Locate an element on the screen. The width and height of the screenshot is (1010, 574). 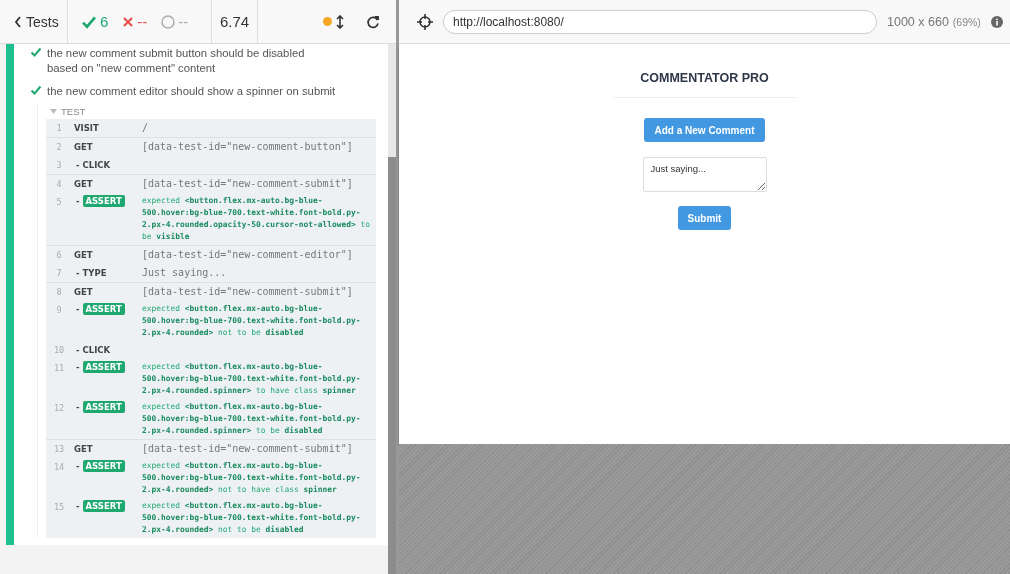
hook-label: TEST is located at coordinates (73, 111).